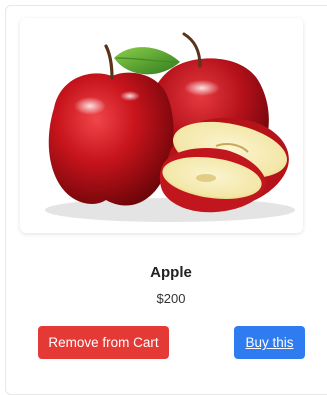 Image resolution: width=327 pixels, height=395 pixels. What do you see at coordinates (103, 342) in the screenshot?
I see `remove-from-cart-button: Remove from Cart` at bounding box center [103, 342].